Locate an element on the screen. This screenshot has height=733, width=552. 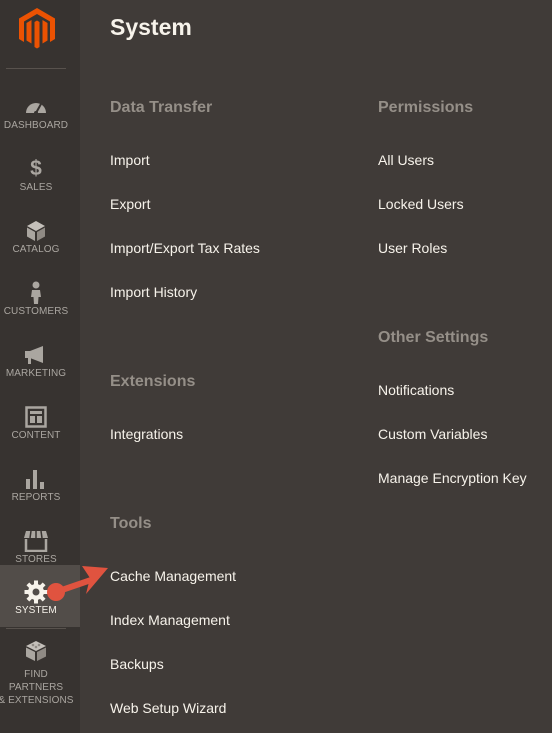
nav-customers-label: CUSTOMERS is located at coordinates (36, 311).